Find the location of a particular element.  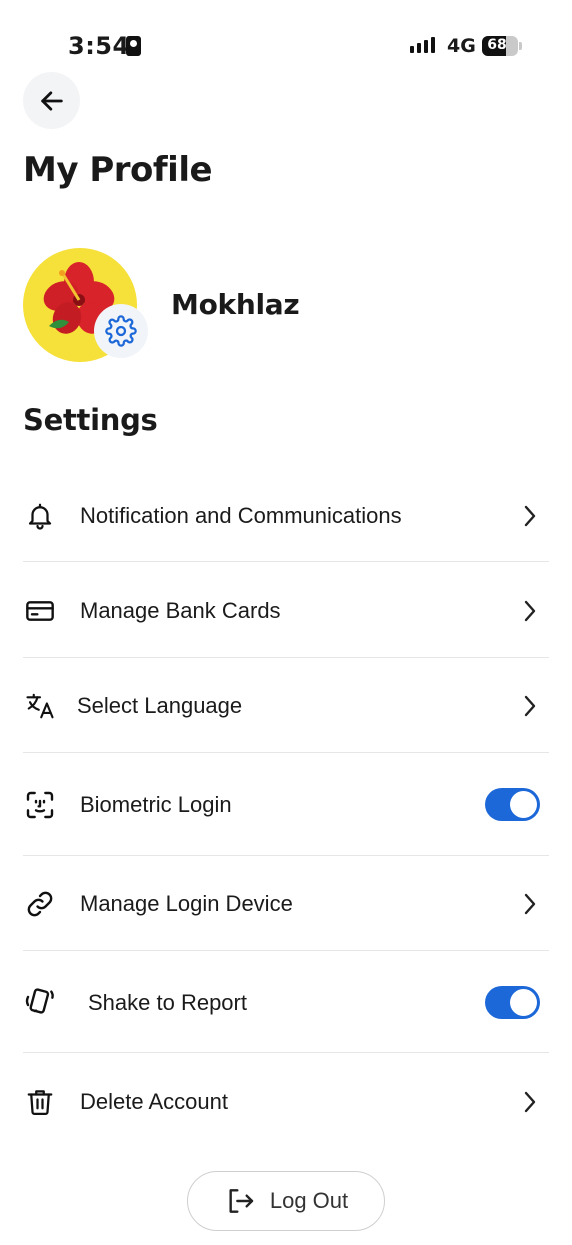

shake-report-toggle is located at coordinates (512, 1002).